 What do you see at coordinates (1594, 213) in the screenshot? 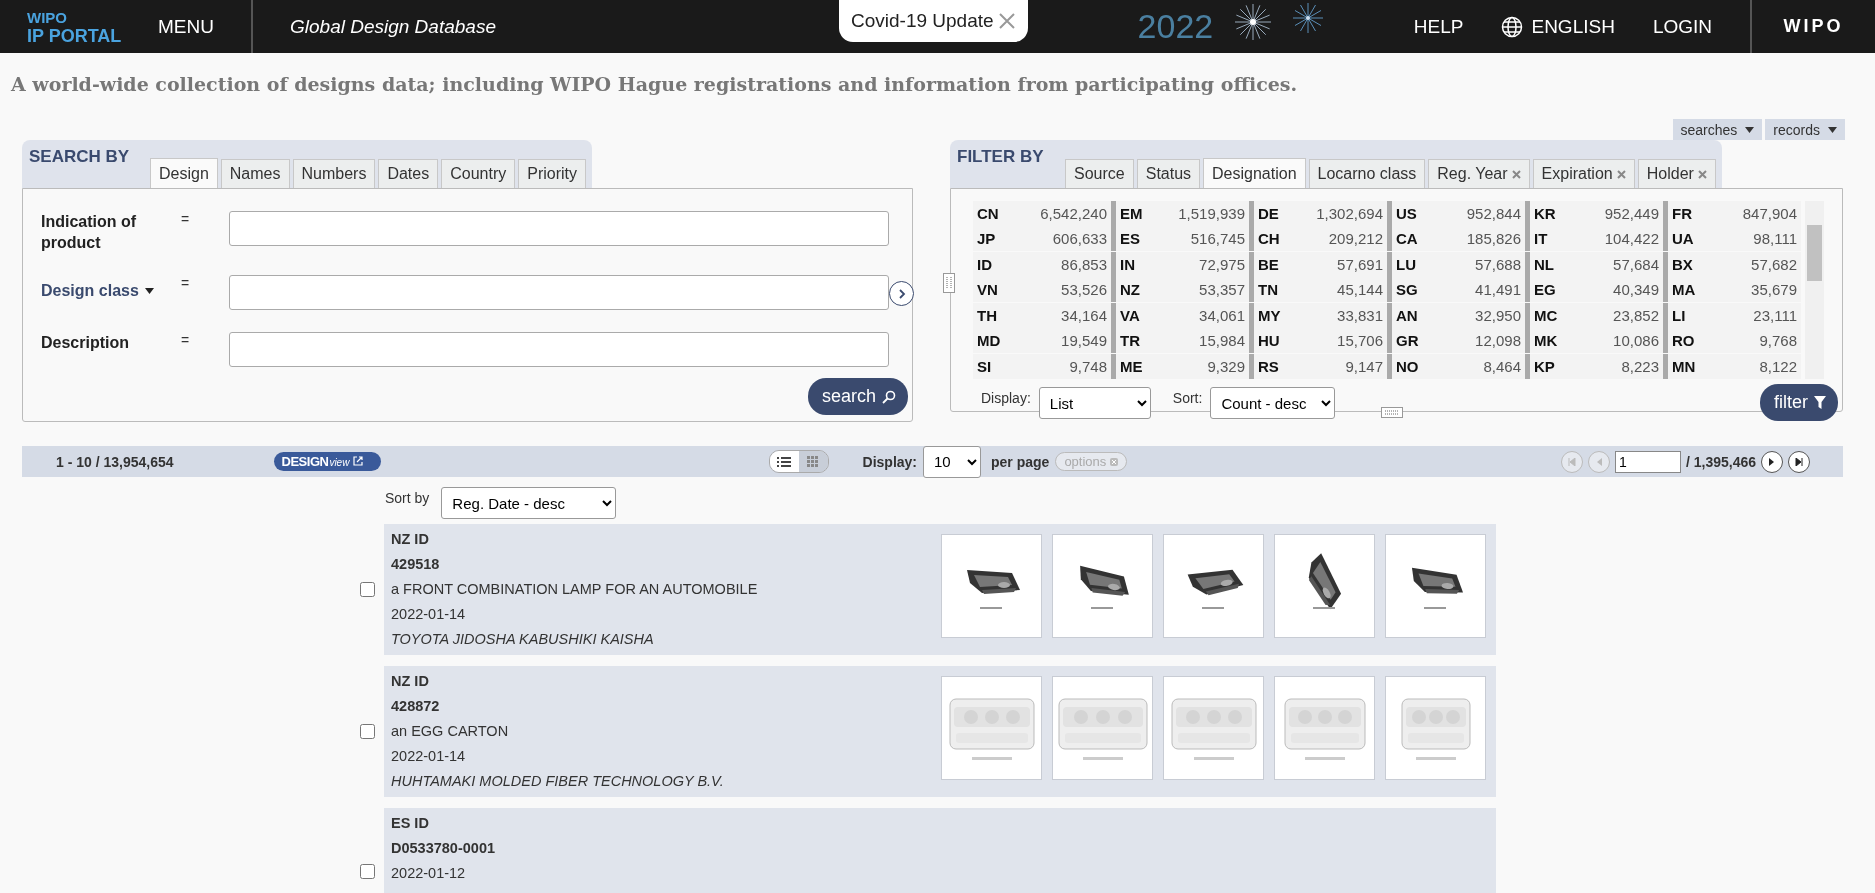
I see `count-item: KR 952,449` at bounding box center [1594, 213].